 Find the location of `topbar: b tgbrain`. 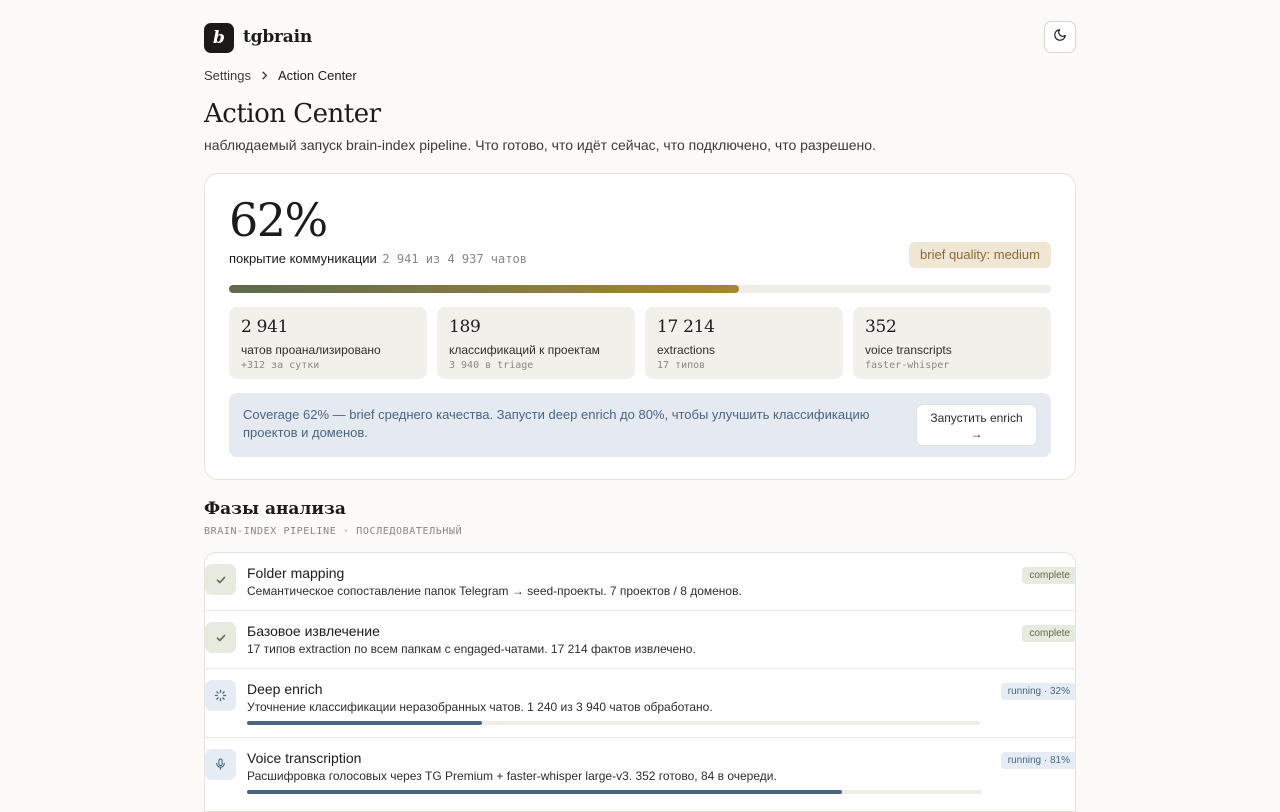

topbar: b tgbrain is located at coordinates (640, 37).